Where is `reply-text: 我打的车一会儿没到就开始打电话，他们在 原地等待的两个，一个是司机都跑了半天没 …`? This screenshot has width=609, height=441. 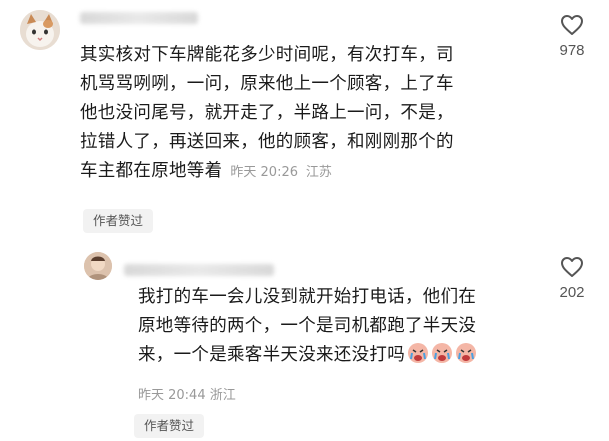 reply-text: 我打的车一会儿没到就开始打电话，他们在 原地等待的两个，一个是司机都跑了半天没 … is located at coordinates (307, 326).